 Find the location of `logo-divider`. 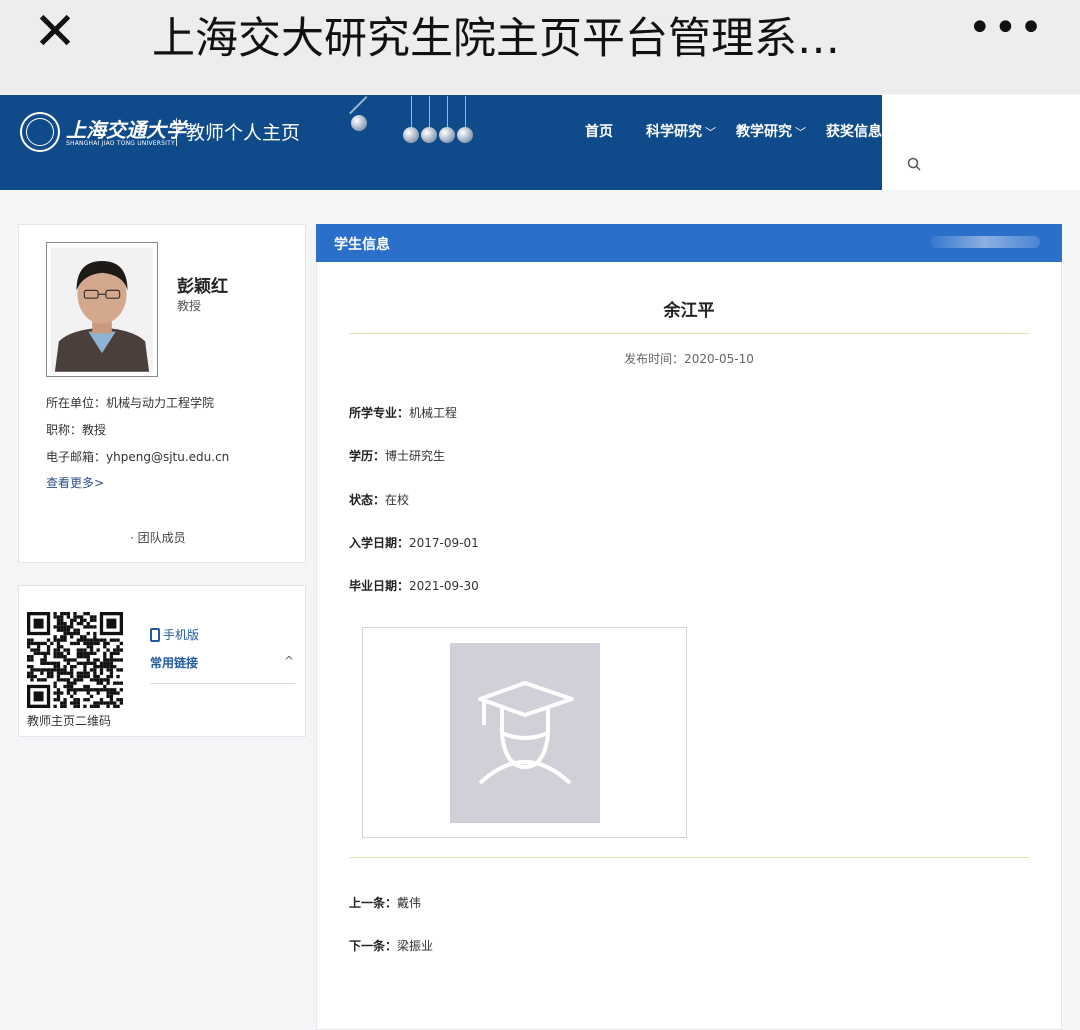

logo-divider is located at coordinates (176, 132).